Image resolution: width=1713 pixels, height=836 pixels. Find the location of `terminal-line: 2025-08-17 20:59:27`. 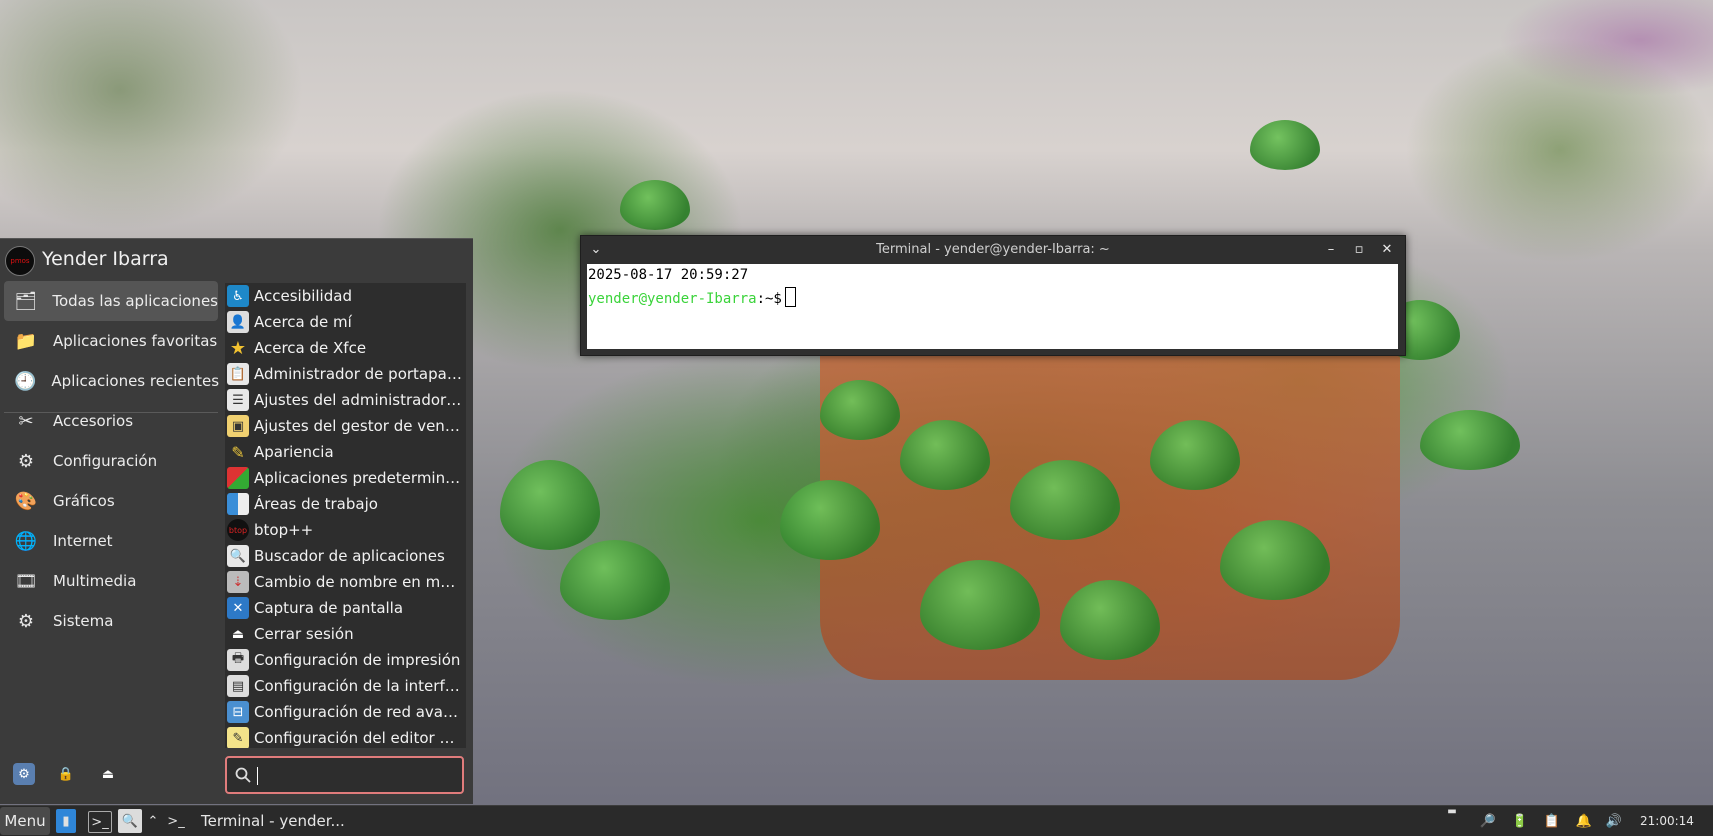

terminal-line: 2025-08-17 20:59:27 is located at coordinates (668, 275).